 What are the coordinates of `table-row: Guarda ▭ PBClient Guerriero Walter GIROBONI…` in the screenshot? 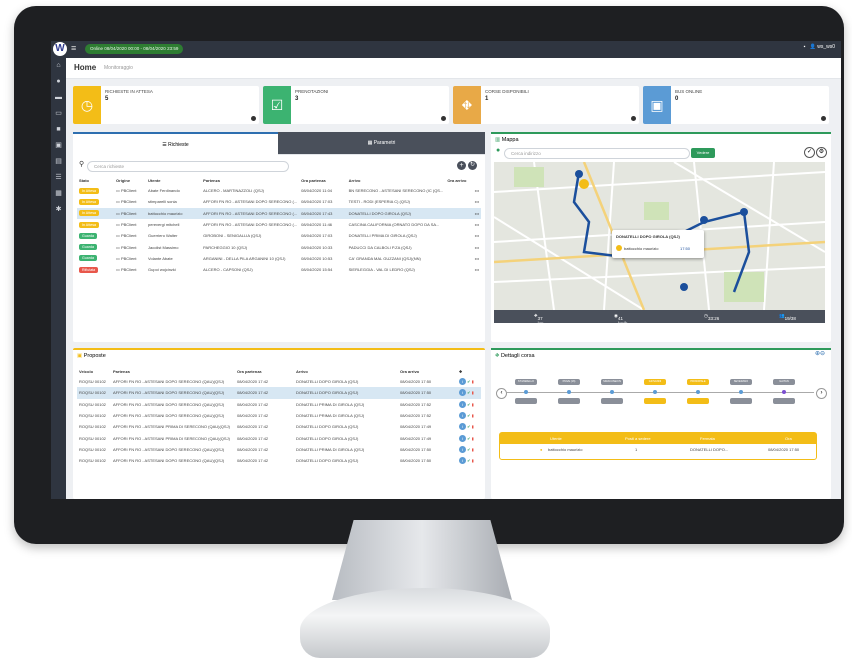 It's located at (279, 235).